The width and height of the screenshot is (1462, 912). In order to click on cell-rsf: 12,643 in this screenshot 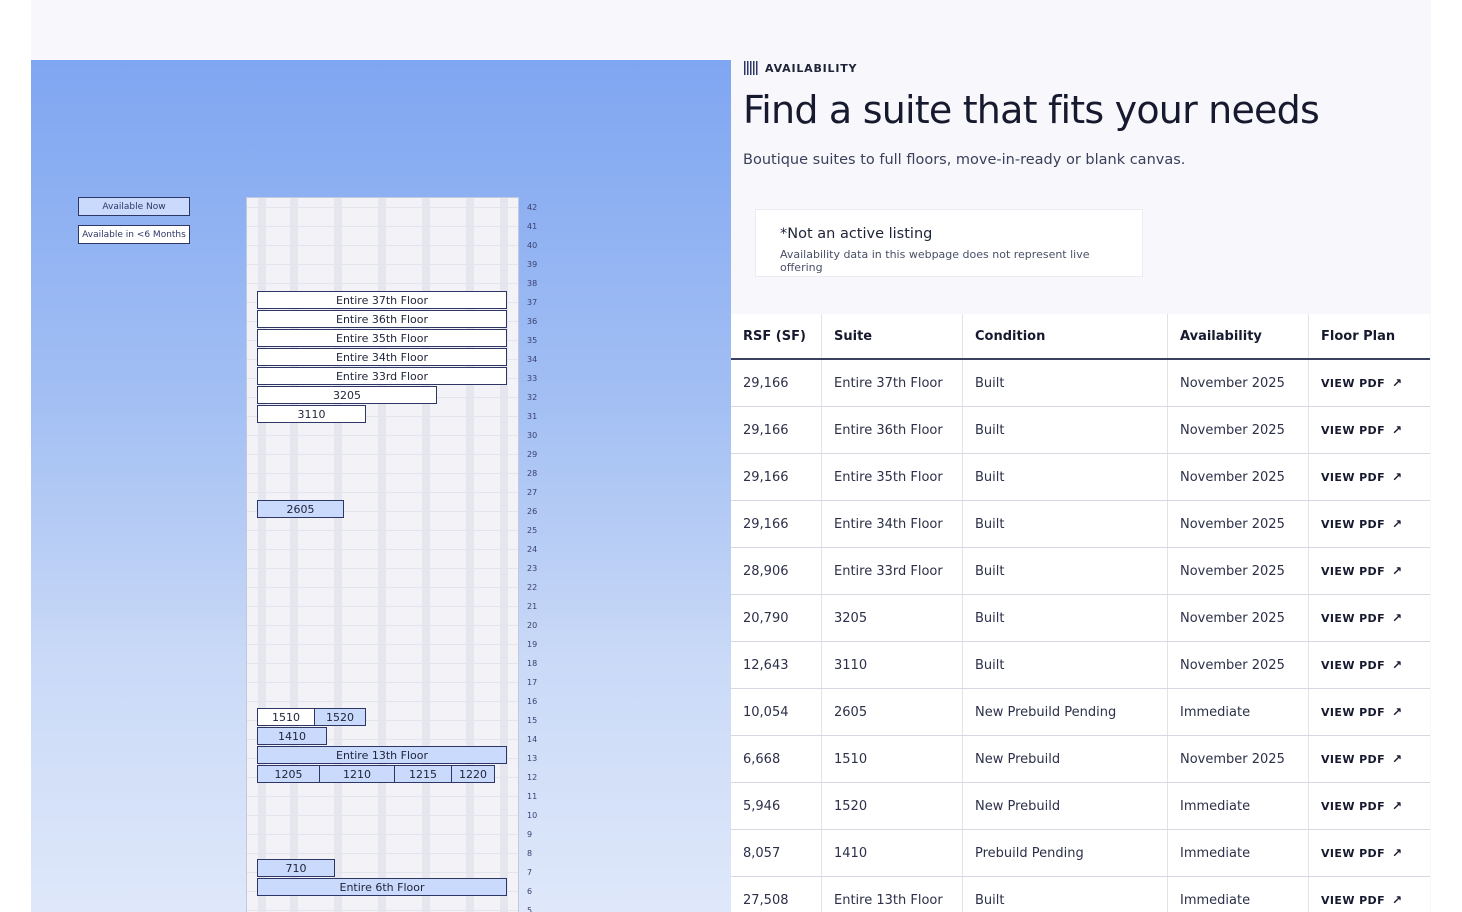, I will do `click(776, 665)`.